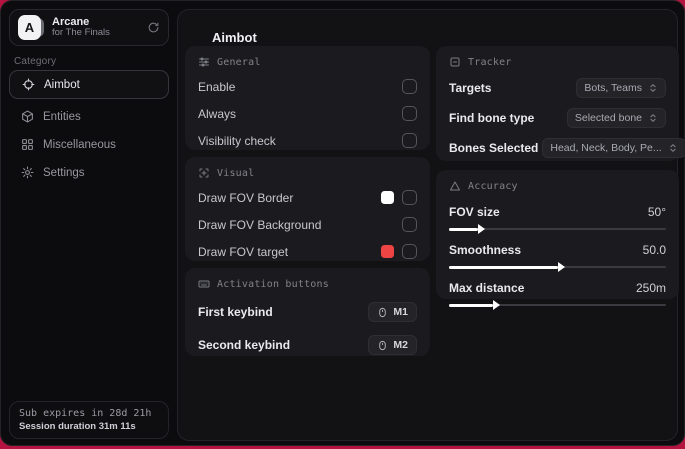  I want to click on category-label: Category, so click(35, 61).